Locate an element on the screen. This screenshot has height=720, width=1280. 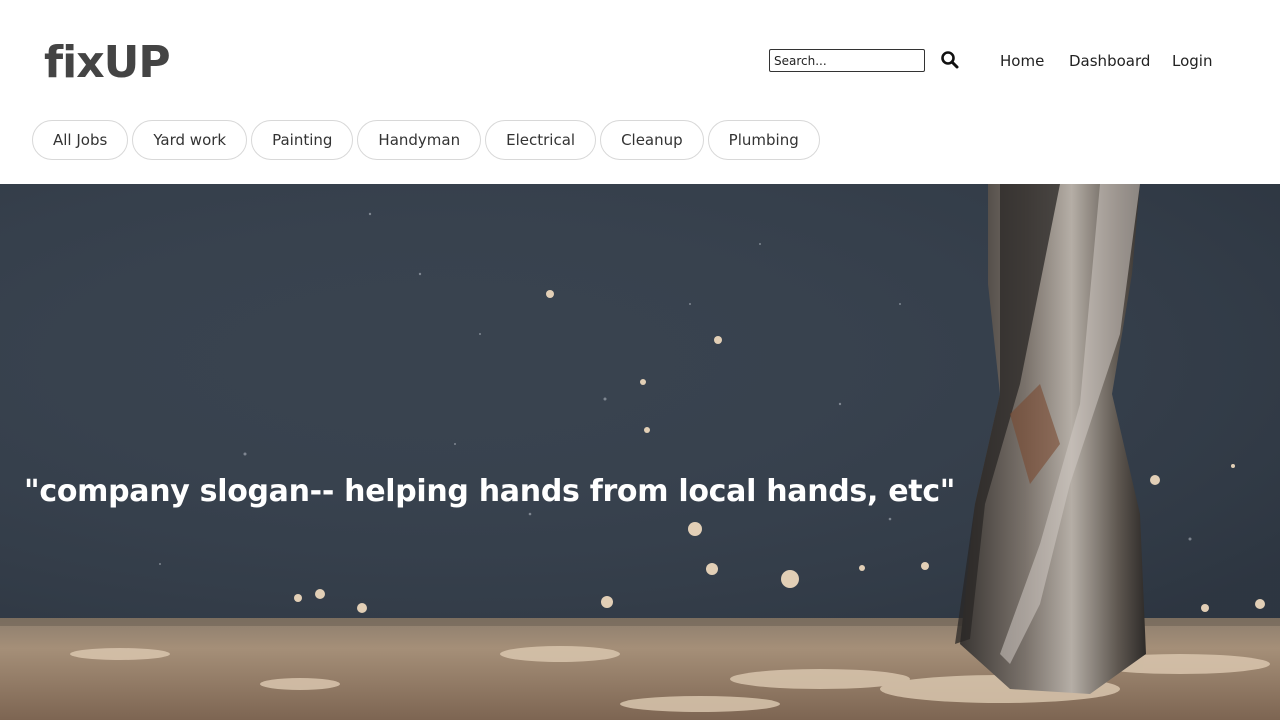
search-button is located at coordinates (950, 61).